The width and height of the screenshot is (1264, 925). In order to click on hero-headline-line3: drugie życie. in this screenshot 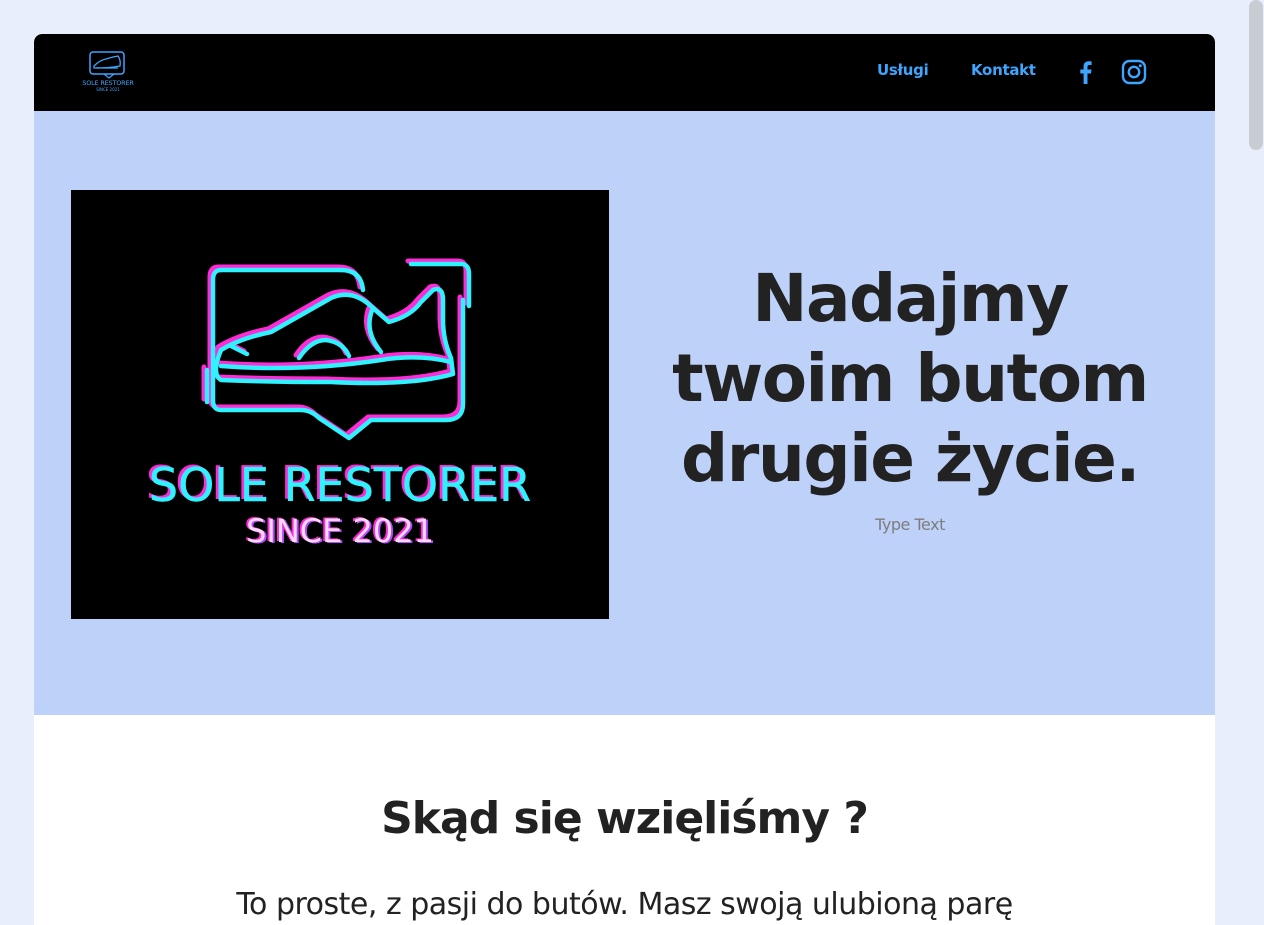, I will do `click(910, 458)`.